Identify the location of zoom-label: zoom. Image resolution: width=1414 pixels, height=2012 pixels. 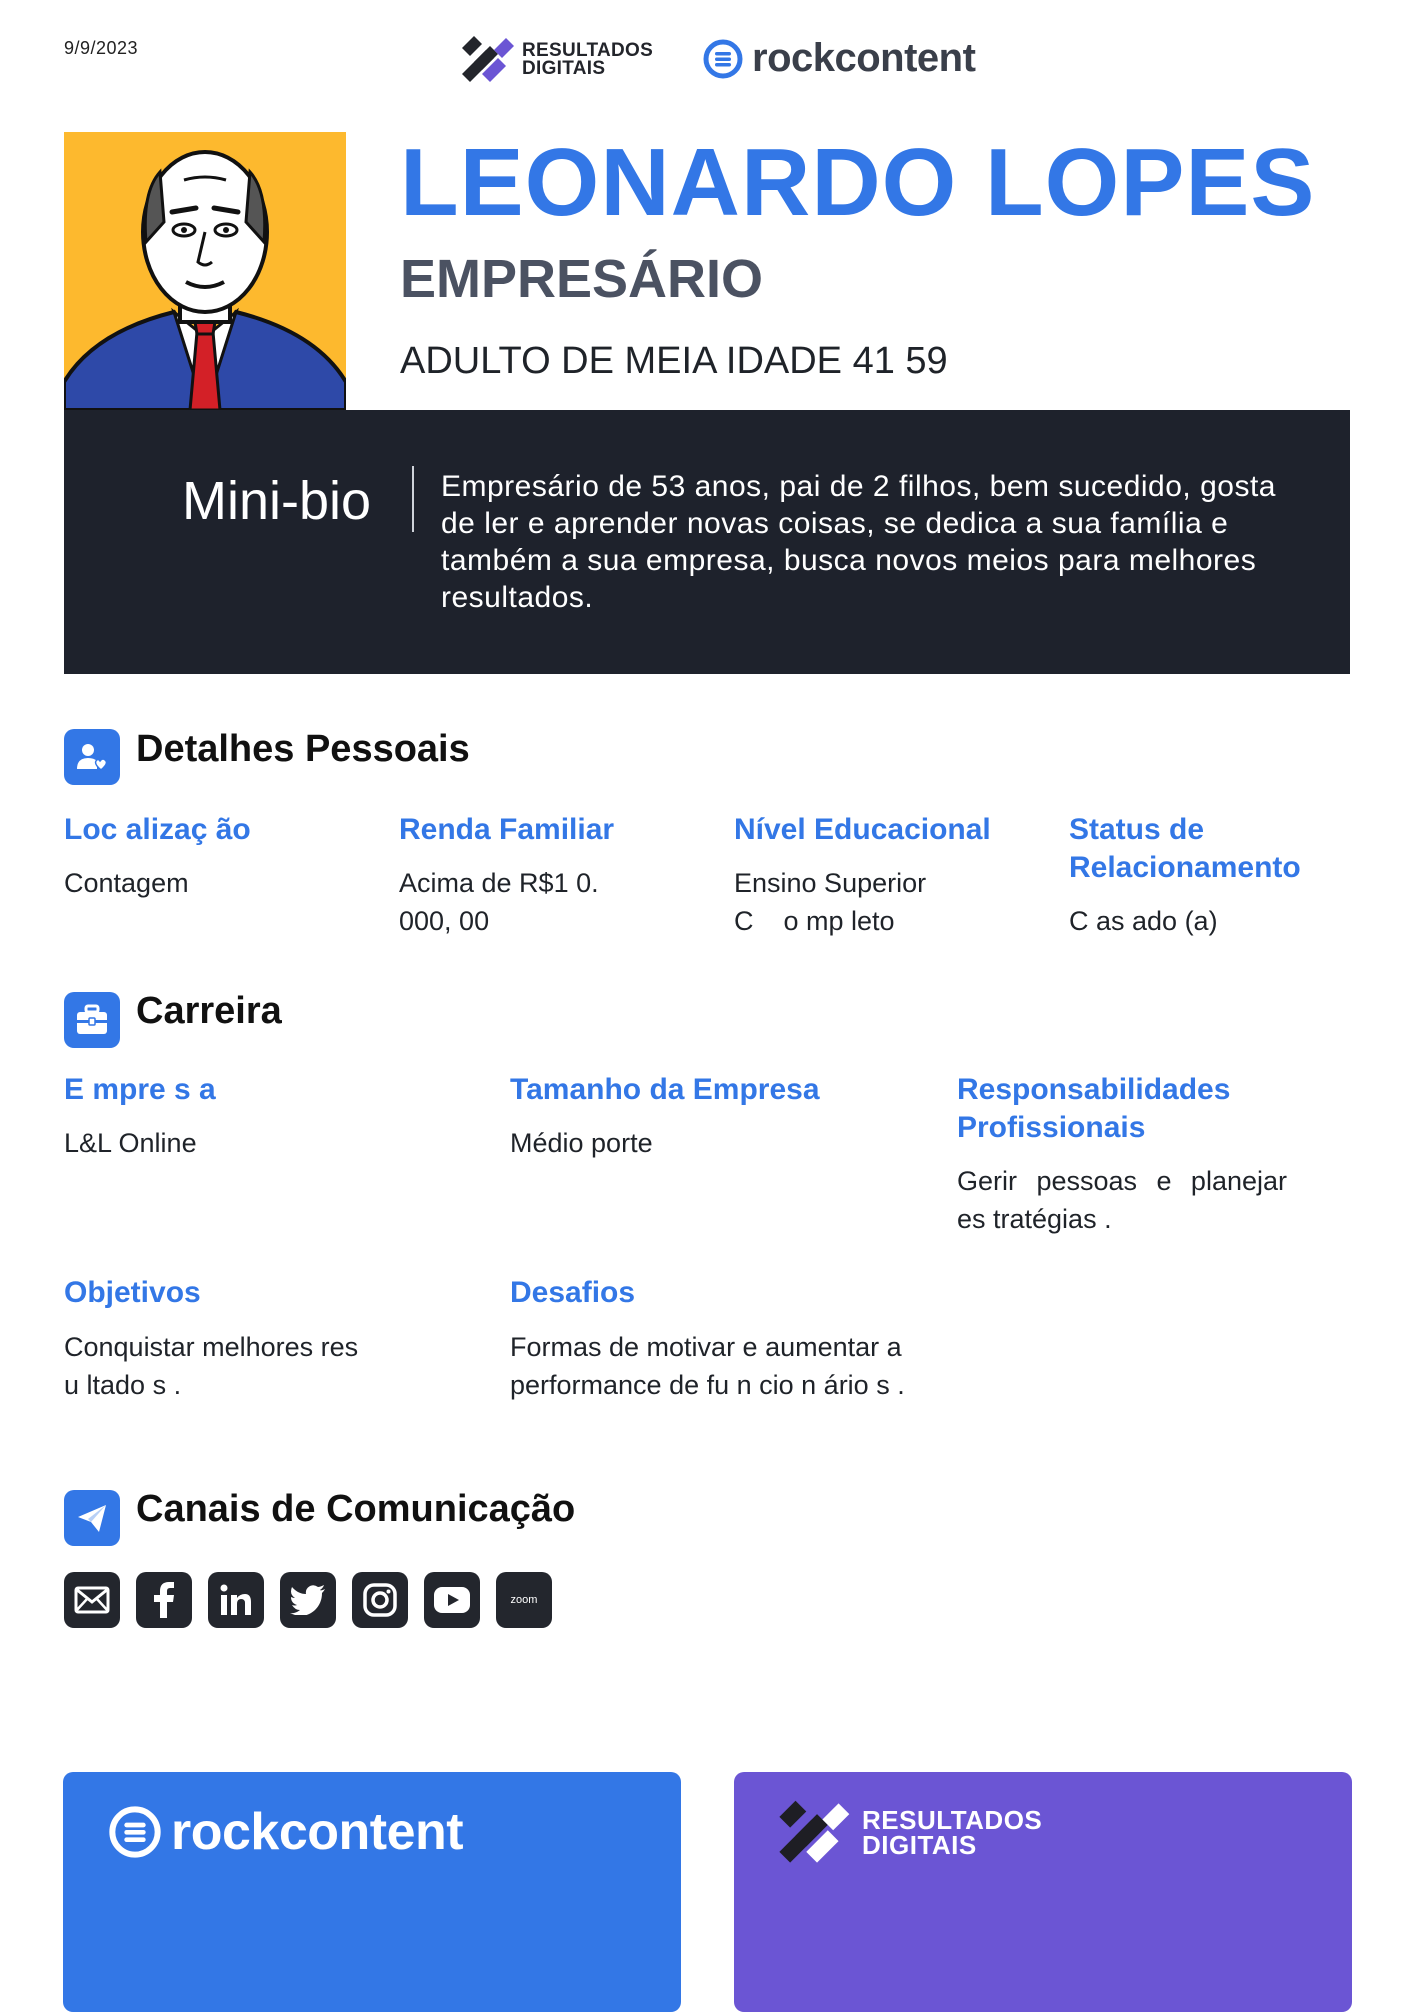
(524, 1600).